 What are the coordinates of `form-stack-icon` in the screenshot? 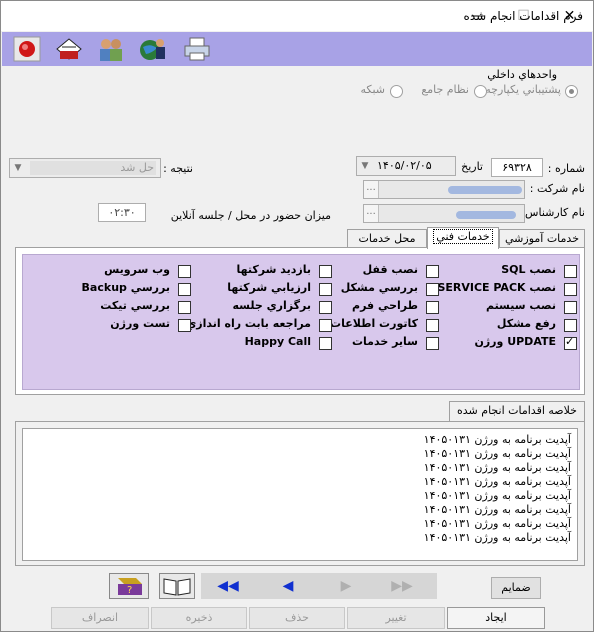 It's located at (69, 49).